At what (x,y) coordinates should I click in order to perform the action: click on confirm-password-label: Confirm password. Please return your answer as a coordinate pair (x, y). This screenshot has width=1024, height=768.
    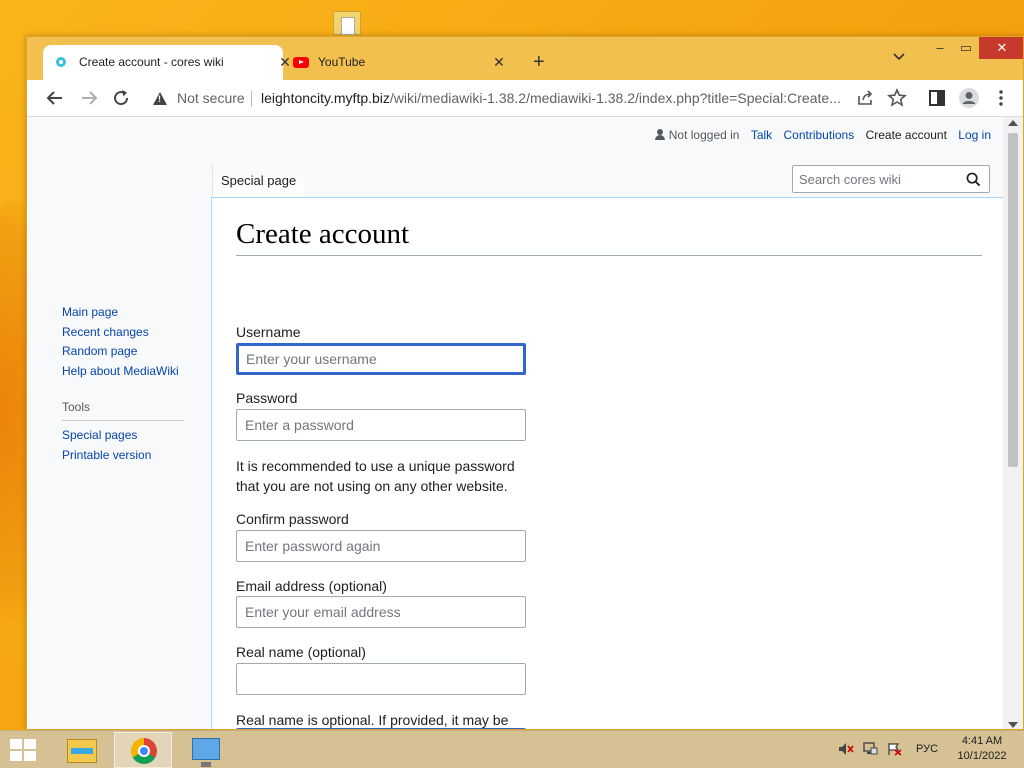
    Looking at the image, I should click on (292, 519).